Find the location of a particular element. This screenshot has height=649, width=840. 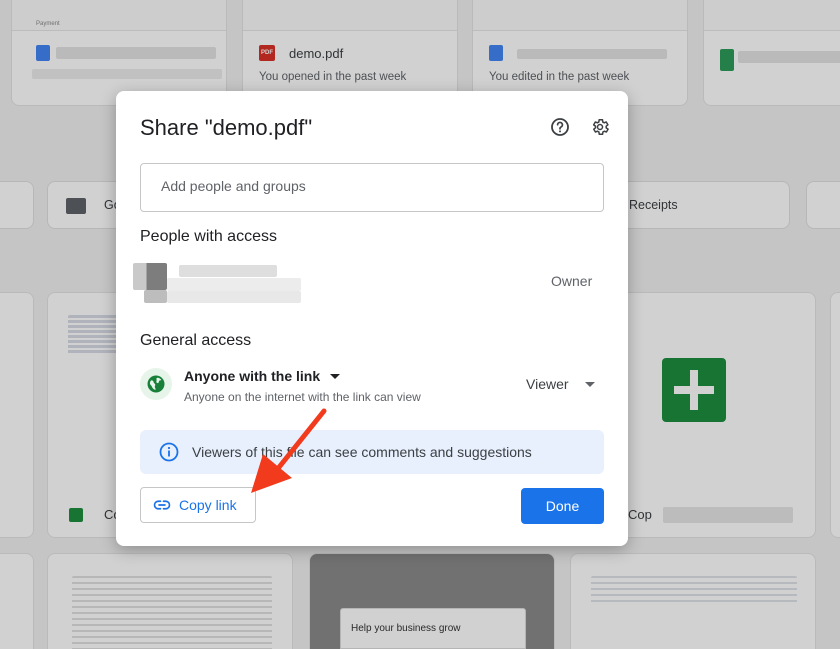

owner-row is located at coordinates (373, 283).